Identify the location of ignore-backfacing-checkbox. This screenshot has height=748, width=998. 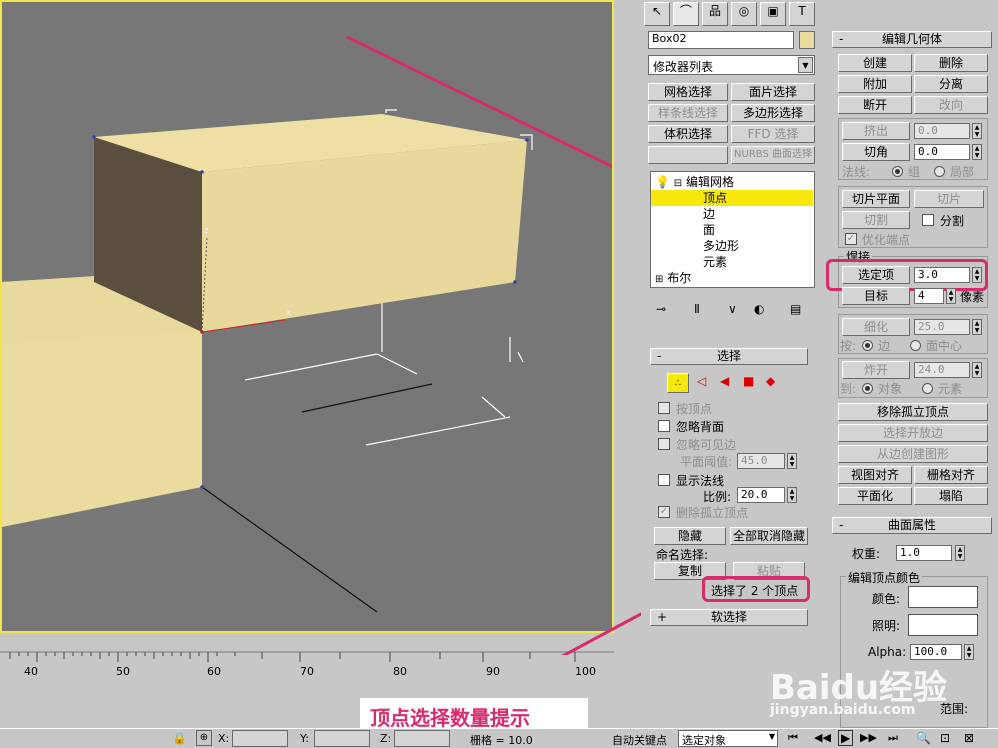
(664, 426).